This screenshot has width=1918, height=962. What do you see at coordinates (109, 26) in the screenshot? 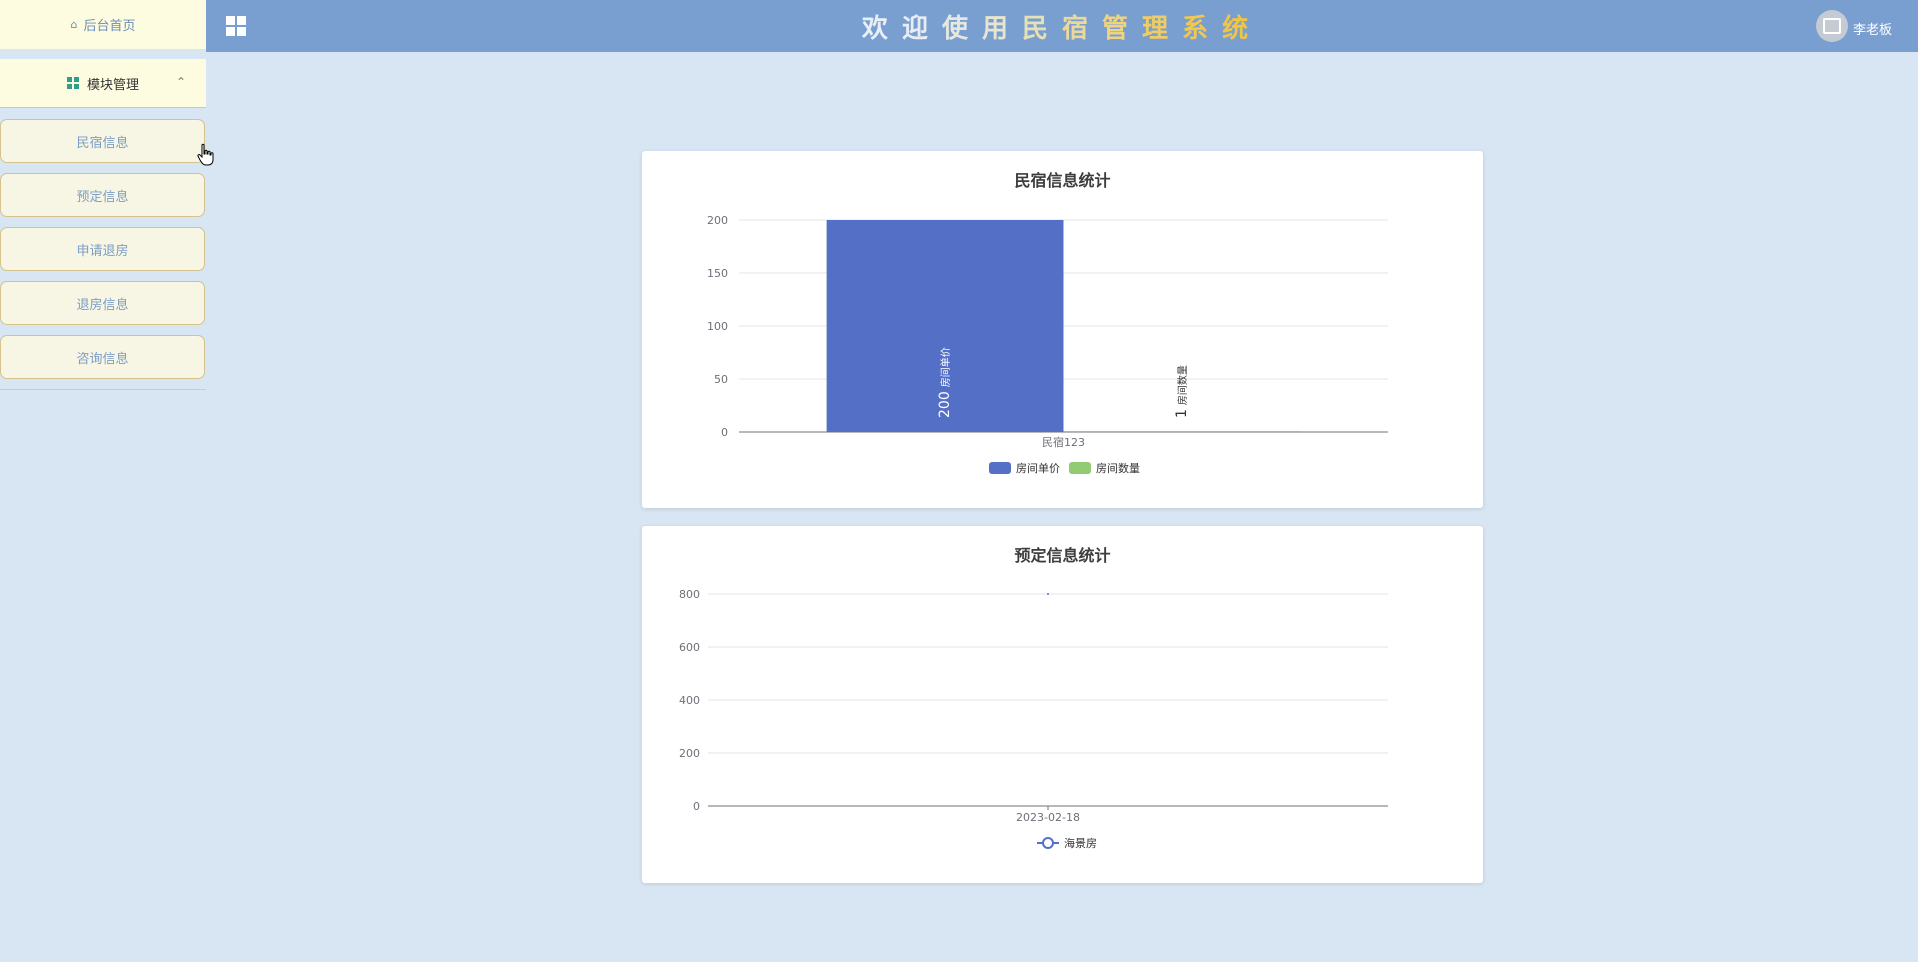
I see `sidebar-home-label: 后台首页` at bounding box center [109, 26].